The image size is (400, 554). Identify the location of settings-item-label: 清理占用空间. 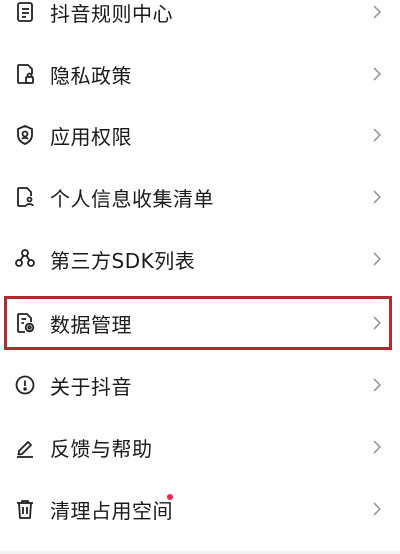
(111, 510).